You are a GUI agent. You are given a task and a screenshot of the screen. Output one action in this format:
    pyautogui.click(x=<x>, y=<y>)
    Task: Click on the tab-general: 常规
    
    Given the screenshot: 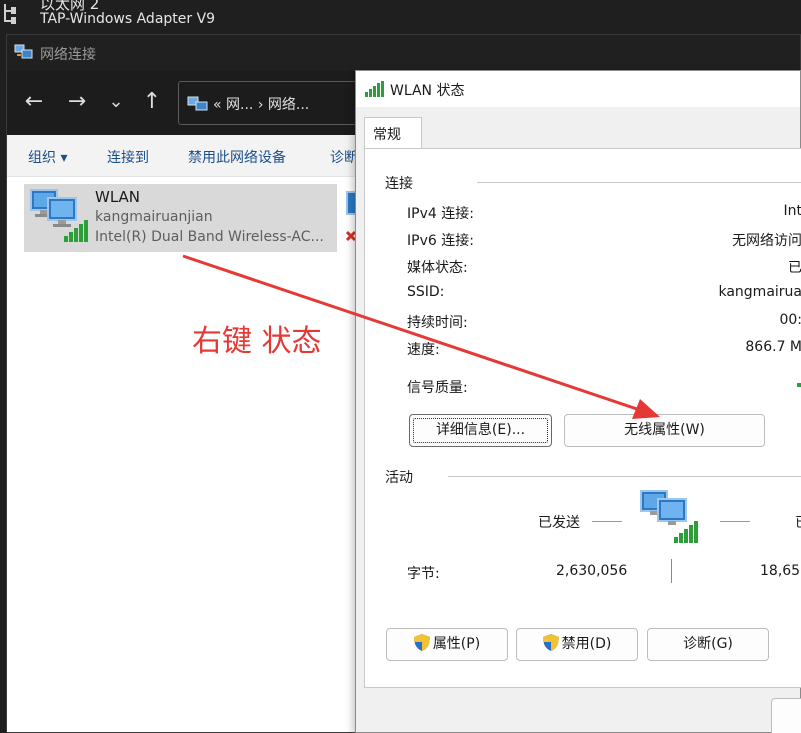 What is the action you would take?
    pyautogui.click(x=393, y=133)
    